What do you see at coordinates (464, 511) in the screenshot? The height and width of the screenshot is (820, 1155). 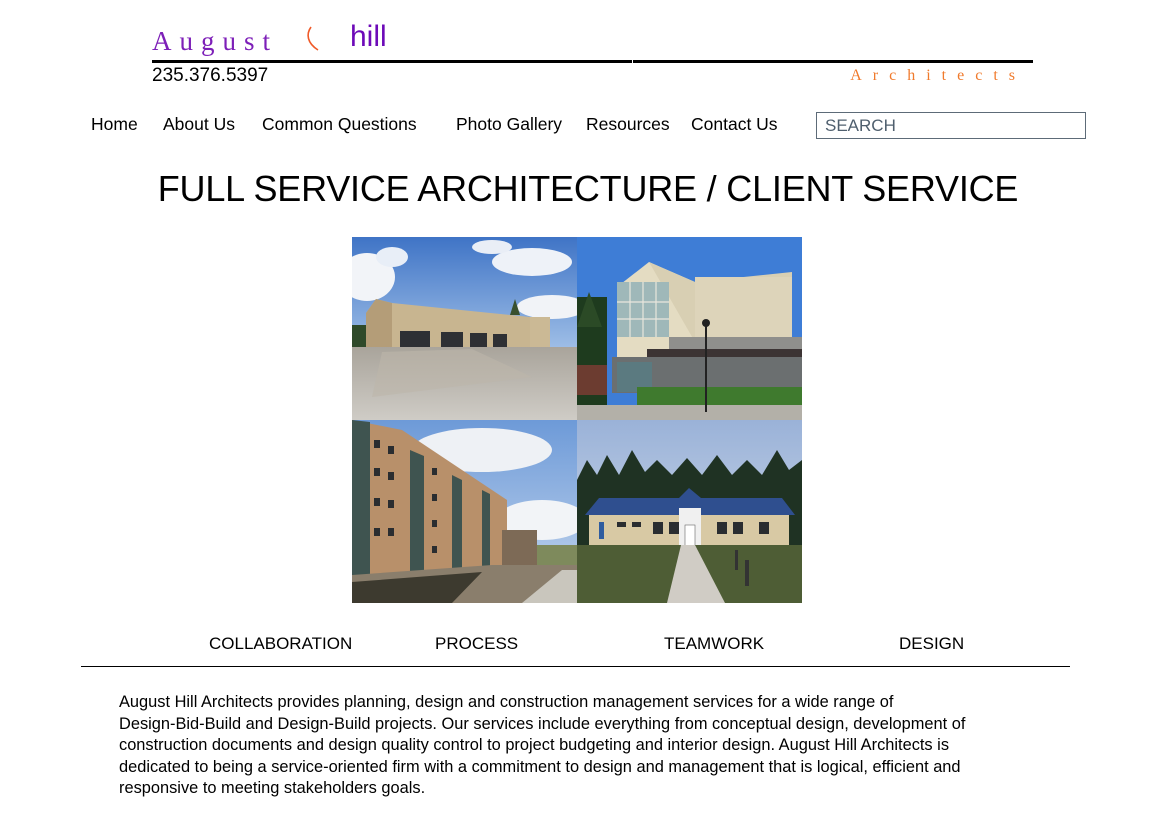 I see `project-photo-residential-halls` at bounding box center [464, 511].